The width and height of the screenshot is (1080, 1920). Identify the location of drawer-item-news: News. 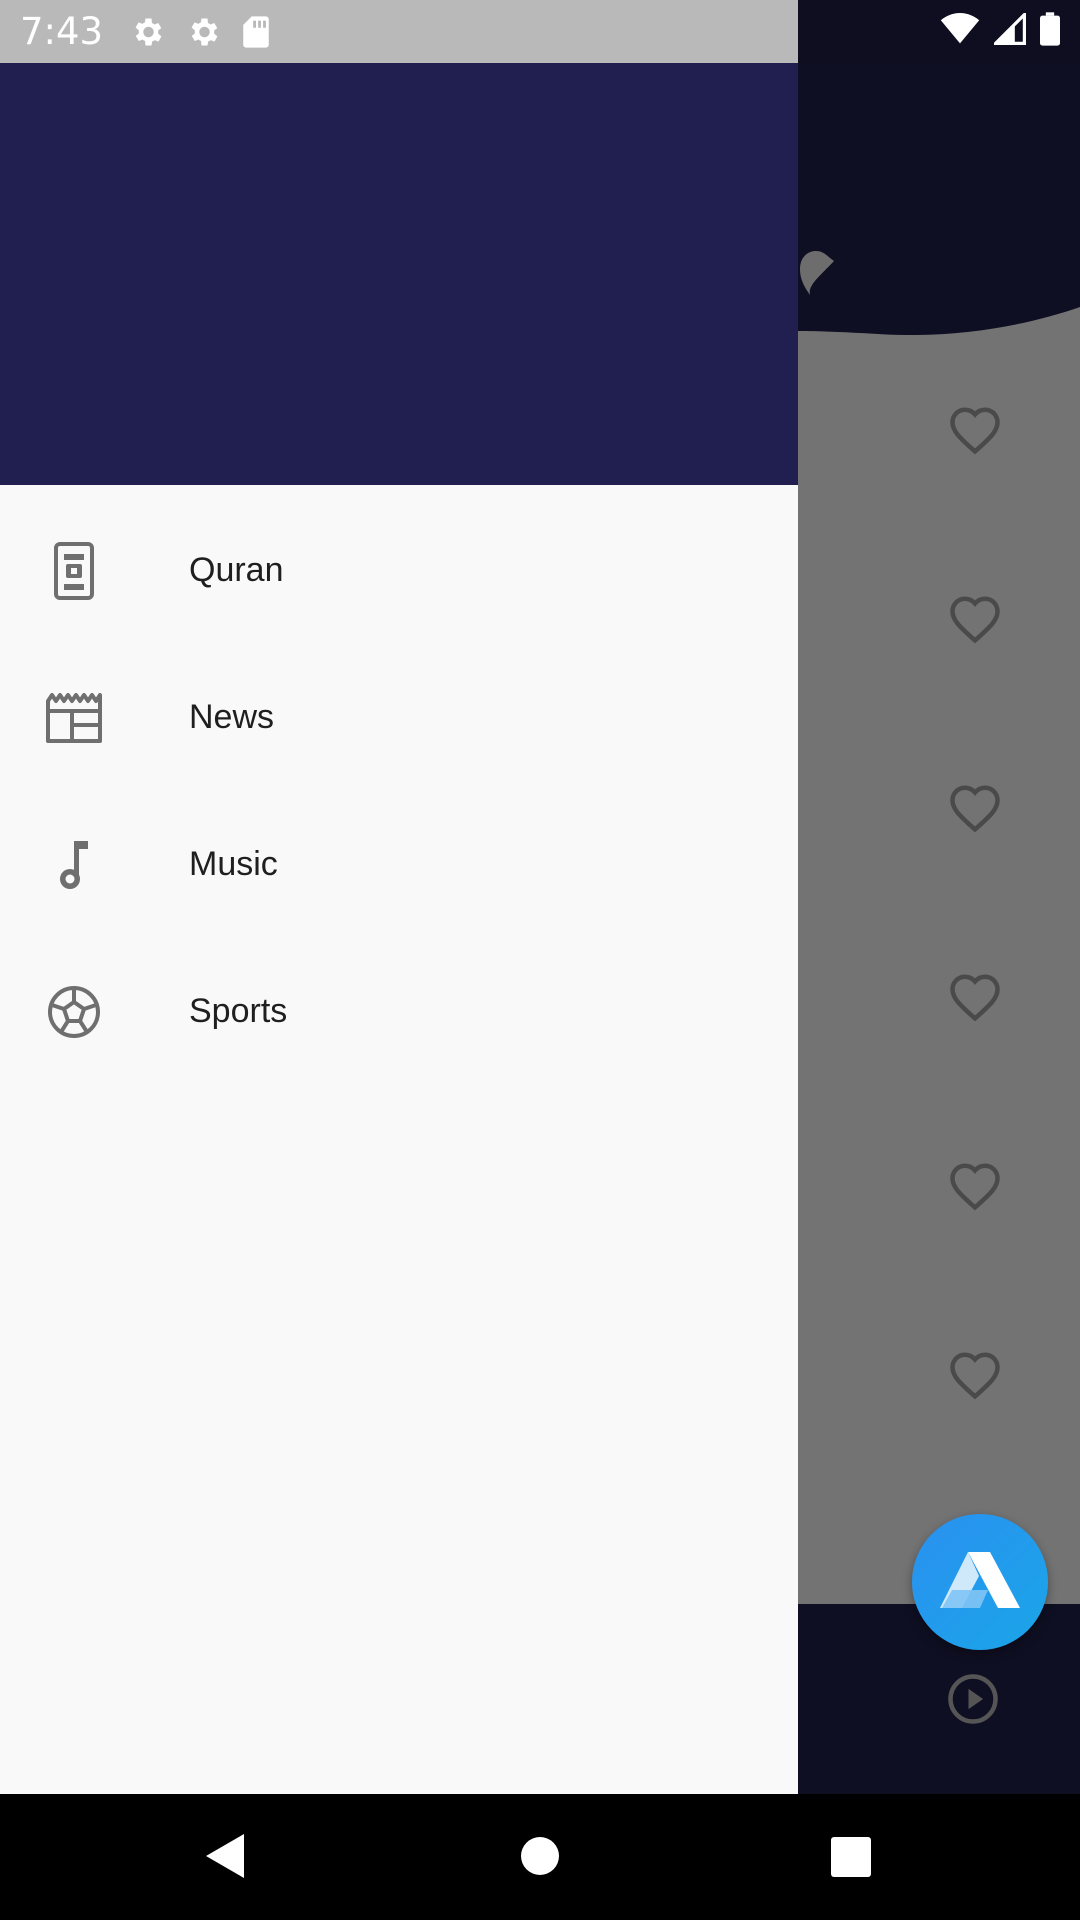
(399, 717).